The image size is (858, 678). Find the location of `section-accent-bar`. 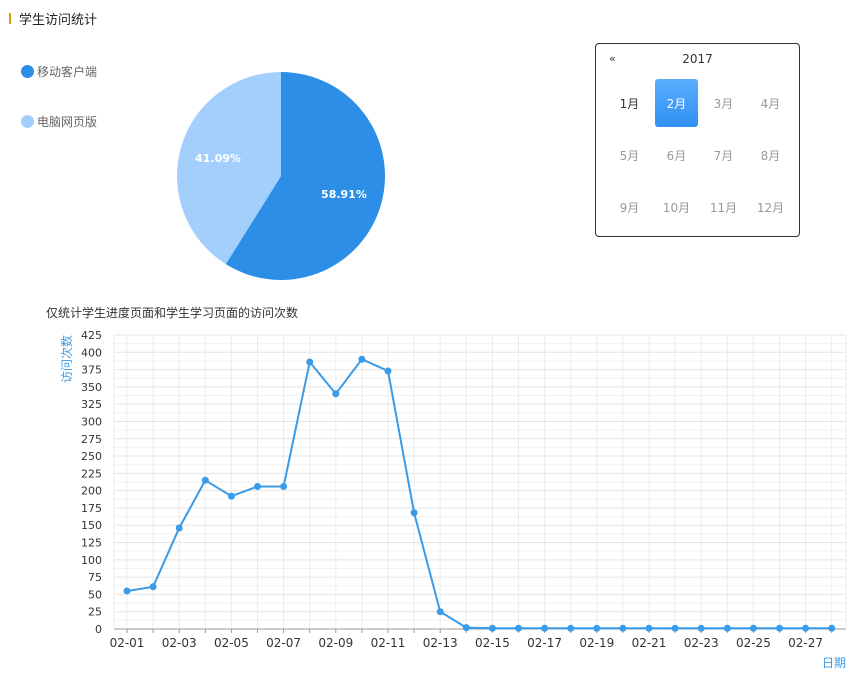

section-accent-bar is located at coordinates (10, 18).